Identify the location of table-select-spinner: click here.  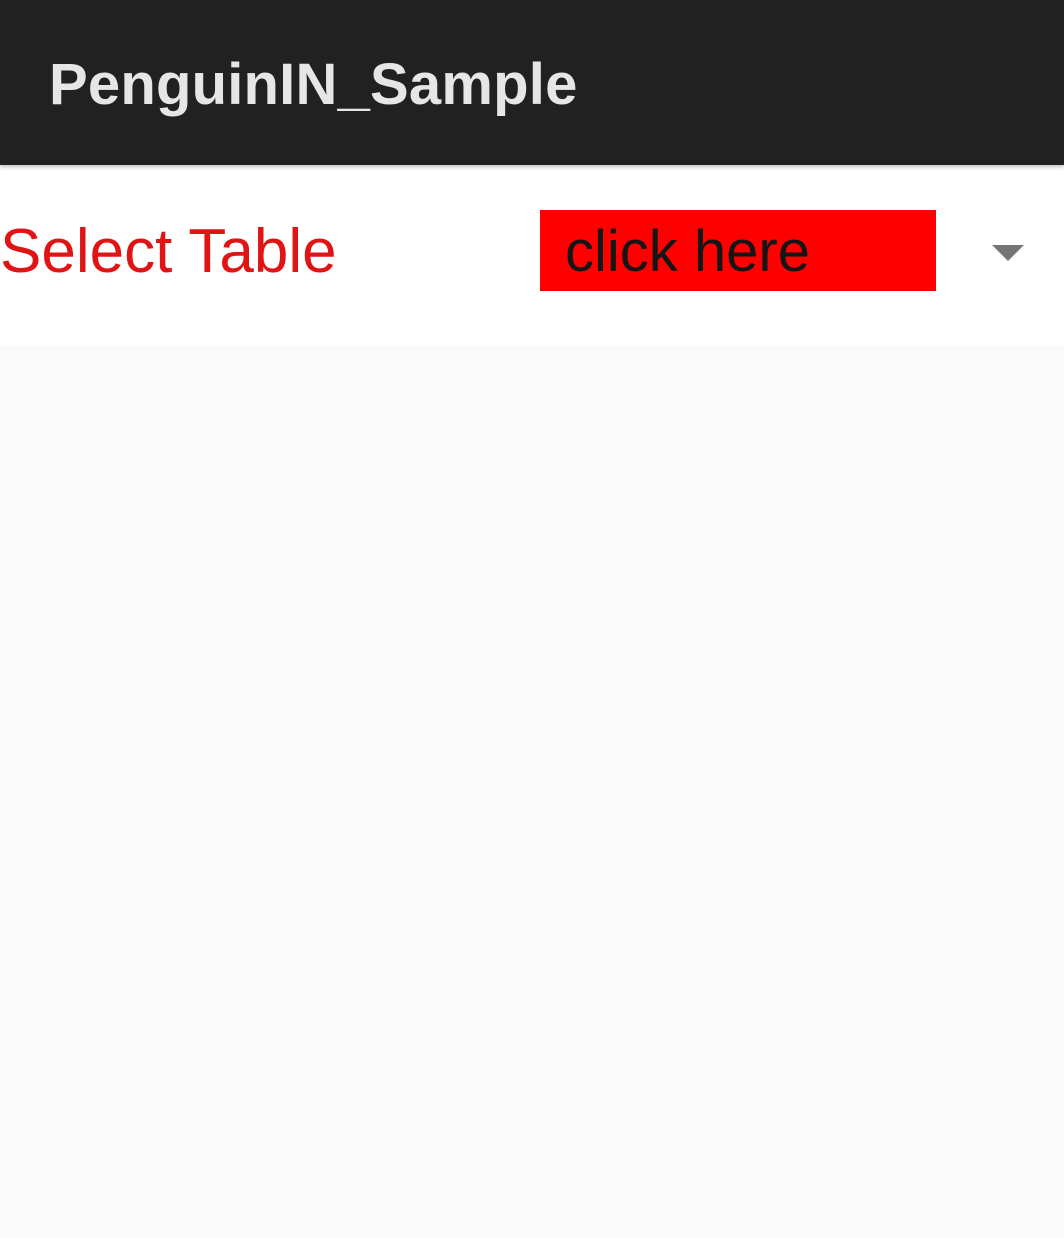
(802, 251).